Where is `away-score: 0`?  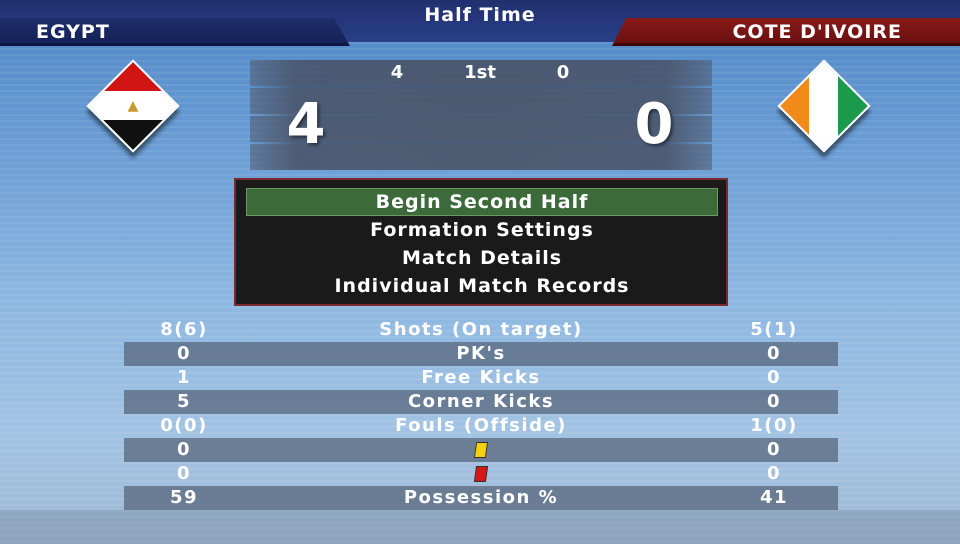
away-score: 0 is located at coordinates (654, 124).